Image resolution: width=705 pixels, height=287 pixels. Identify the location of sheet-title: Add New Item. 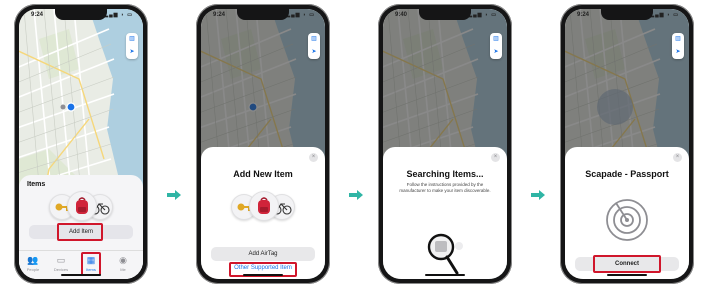
(263, 174).